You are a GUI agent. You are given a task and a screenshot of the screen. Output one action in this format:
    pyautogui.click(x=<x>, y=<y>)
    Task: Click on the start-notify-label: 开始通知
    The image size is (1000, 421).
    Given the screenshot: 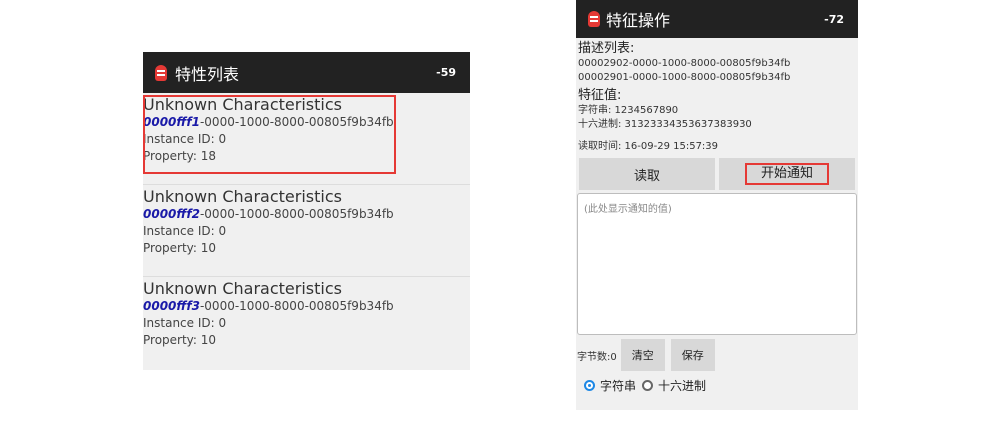 What is the action you would take?
    pyautogui.click(x=786, y=174)
    